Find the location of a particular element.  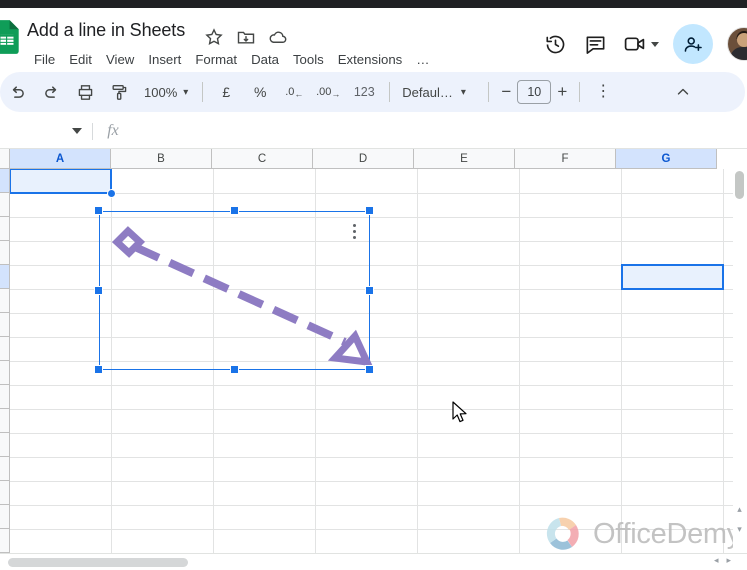

menu-insert: Insert is located at coordinates (164, 59).